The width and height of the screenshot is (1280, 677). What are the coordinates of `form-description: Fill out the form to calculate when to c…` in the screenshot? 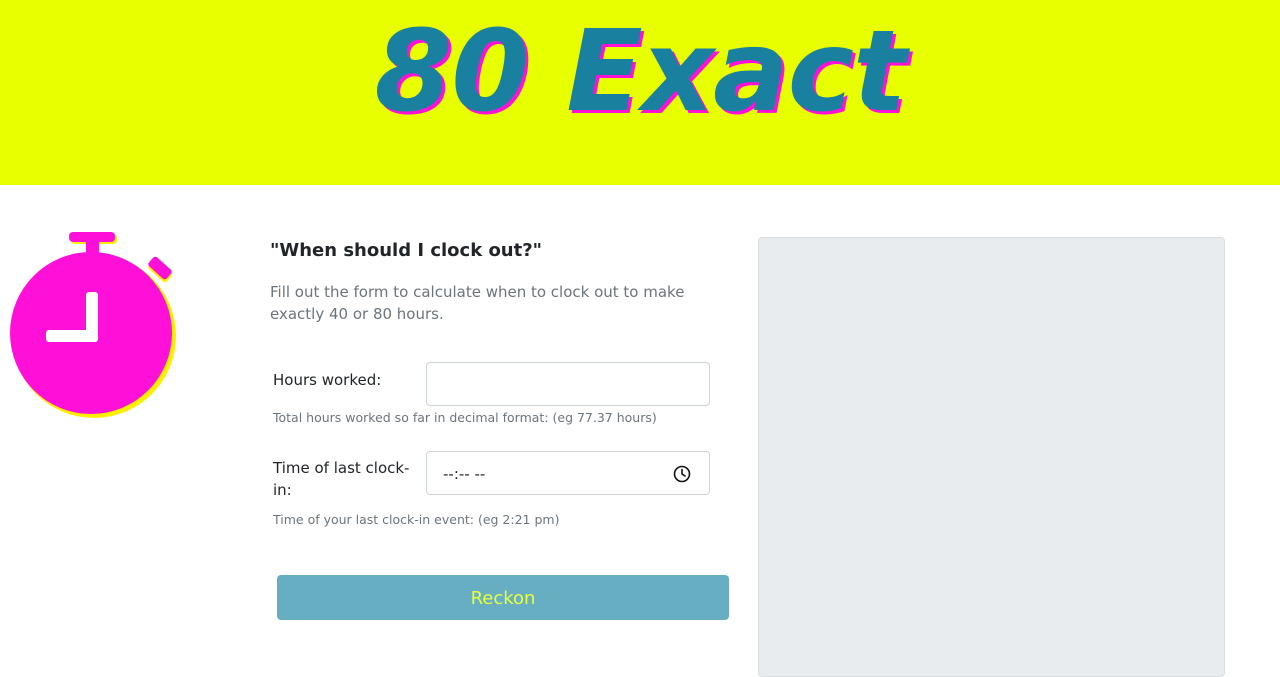 It's located at (477, 303).